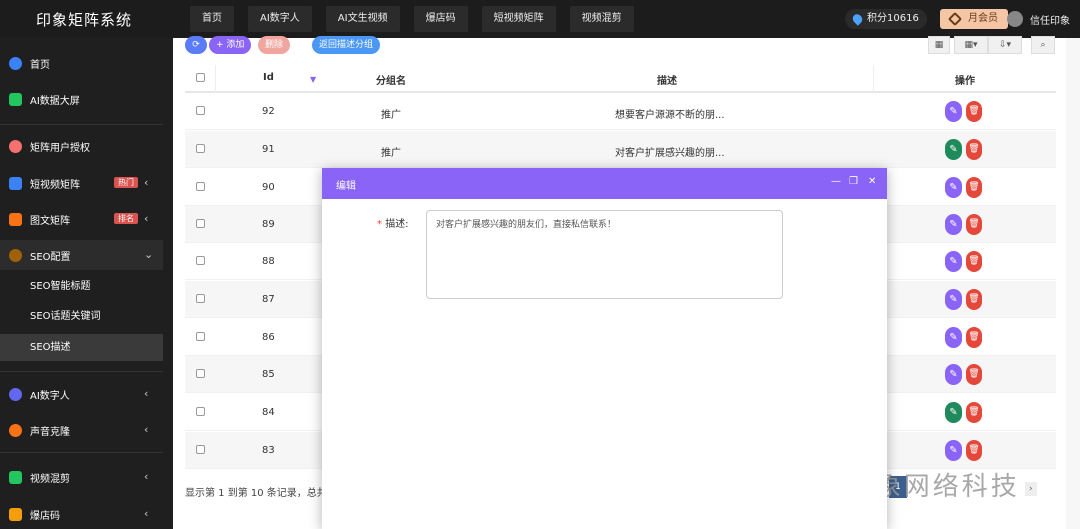  What do you see at coordinates (81, 124) in the screenshot?
I see `sidebar-divider` at bounding box center [81, 124].